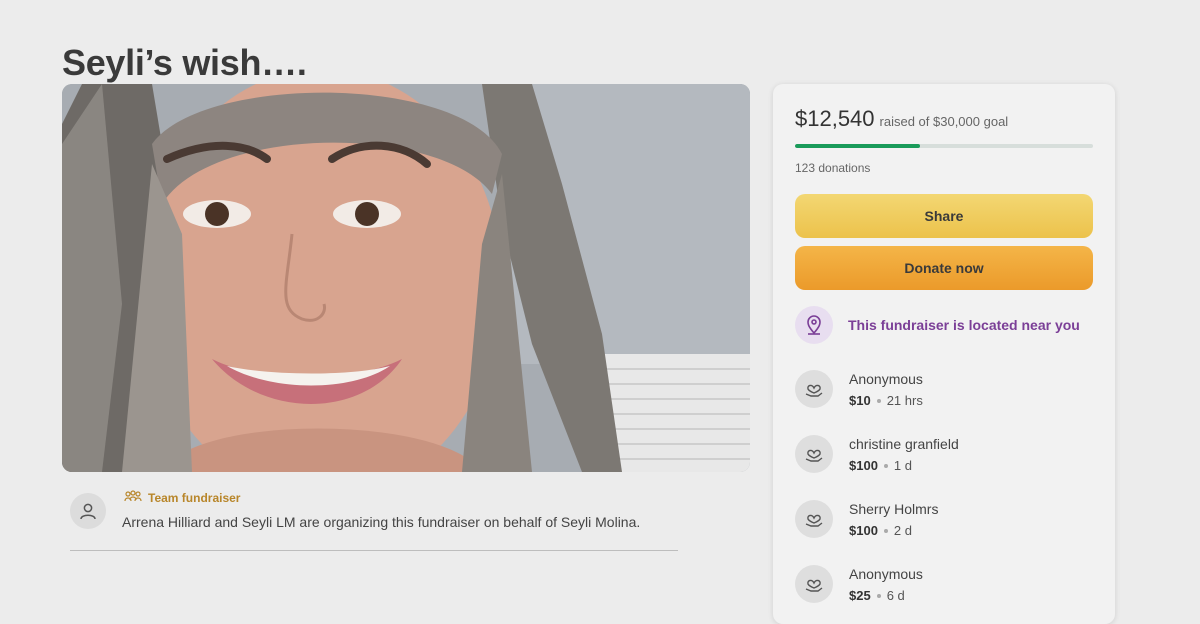 The image size is (1200, 624). What do you see at coordinates (860, 400) in the screenshot?
I see `donor-amount: $10` at bounding box center [860, 400].